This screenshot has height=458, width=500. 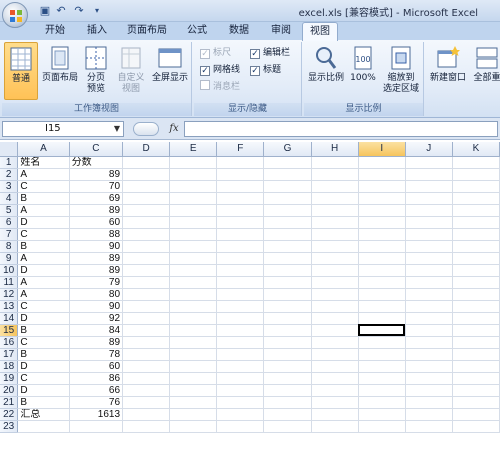 What do you see at coordinates (146, 234) in the screenshot?
I see `cell-d7` at bounding box center [146, 234].